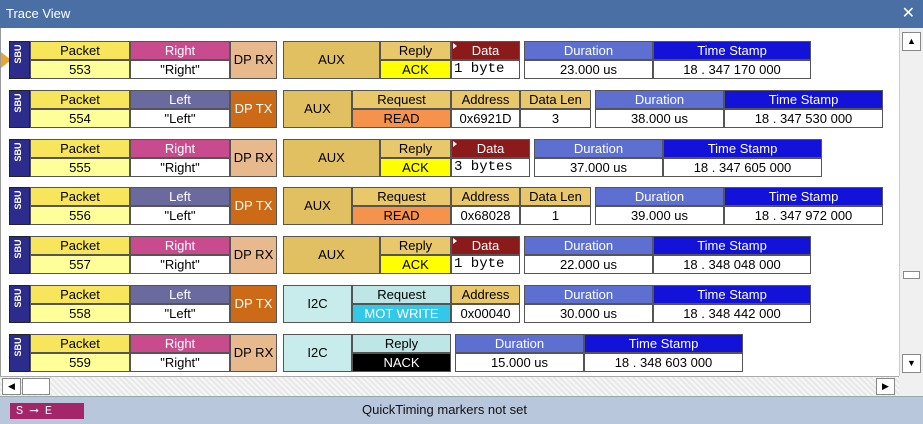 This screenshot has width=923, height=424. Describe the element at coordinates (911, 275) in the screenshot. I see `vertical-scroll-thumb` at that location.